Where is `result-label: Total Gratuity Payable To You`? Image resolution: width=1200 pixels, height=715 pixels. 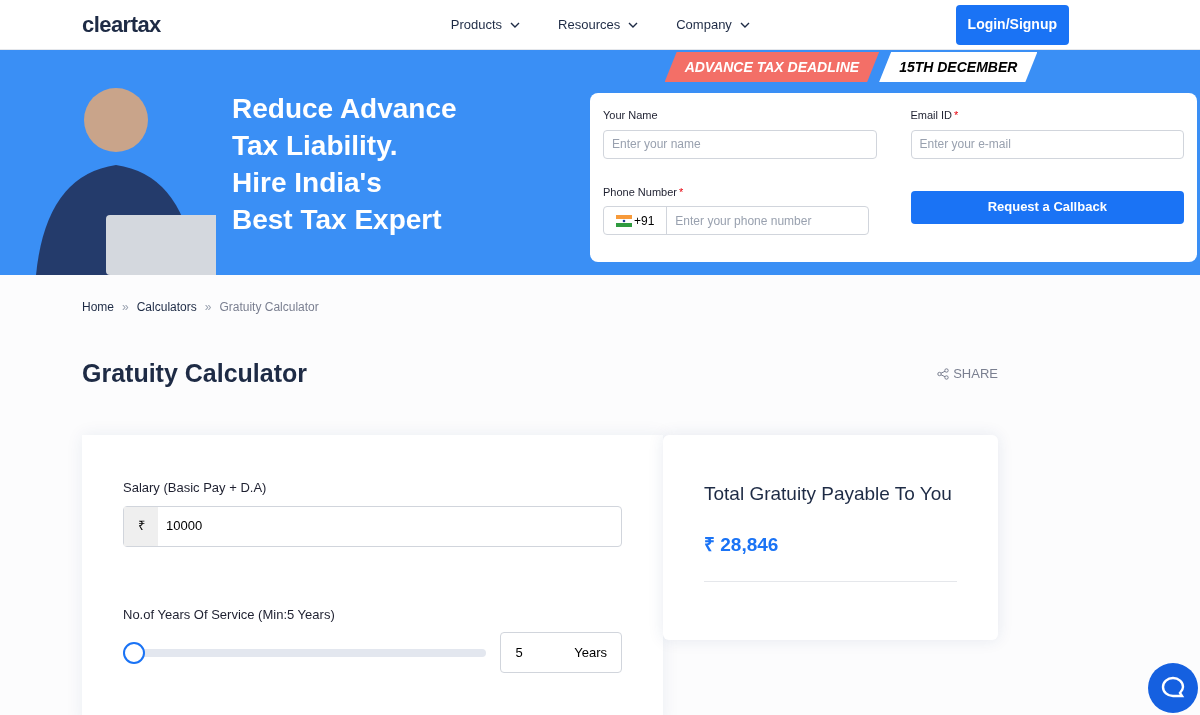 result-label: Total Gratuity Payable To You is located at coordinates (828, 494).